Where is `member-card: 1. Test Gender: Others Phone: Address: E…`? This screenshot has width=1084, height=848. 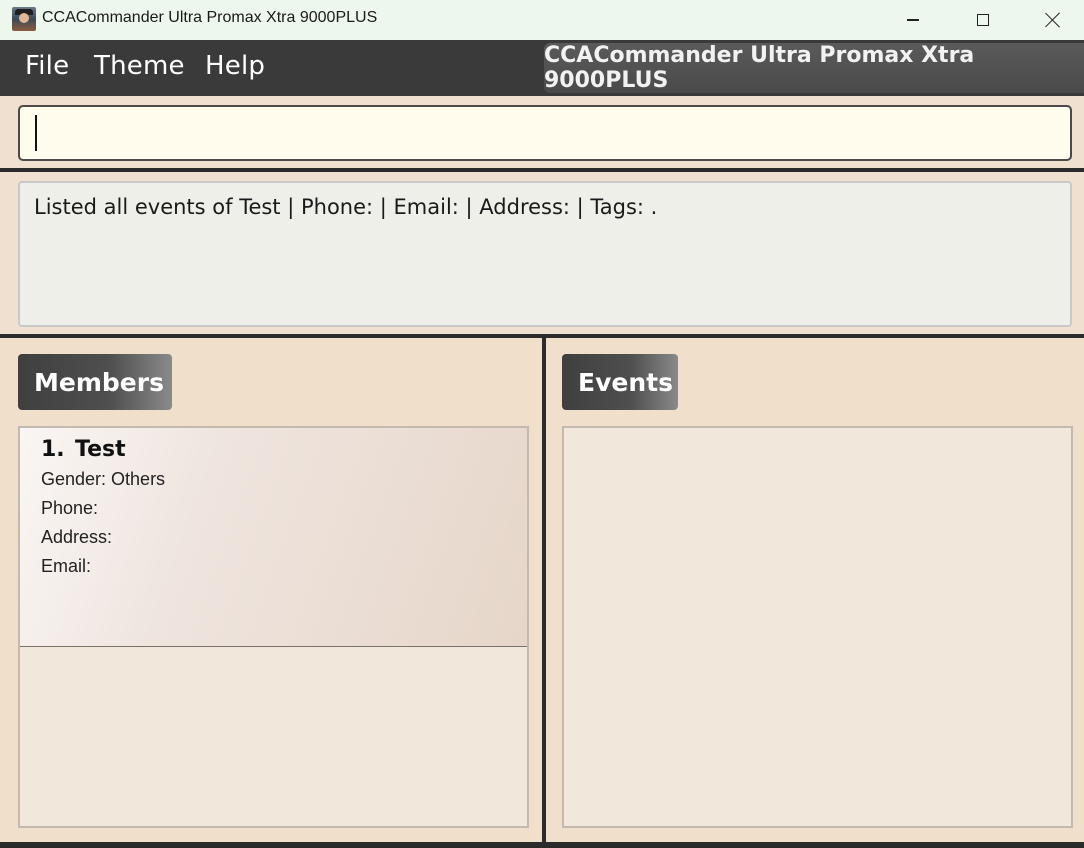 member-card: 1. Test Gender: Others Phone: Address: E… is located at coordinates (273, 537).